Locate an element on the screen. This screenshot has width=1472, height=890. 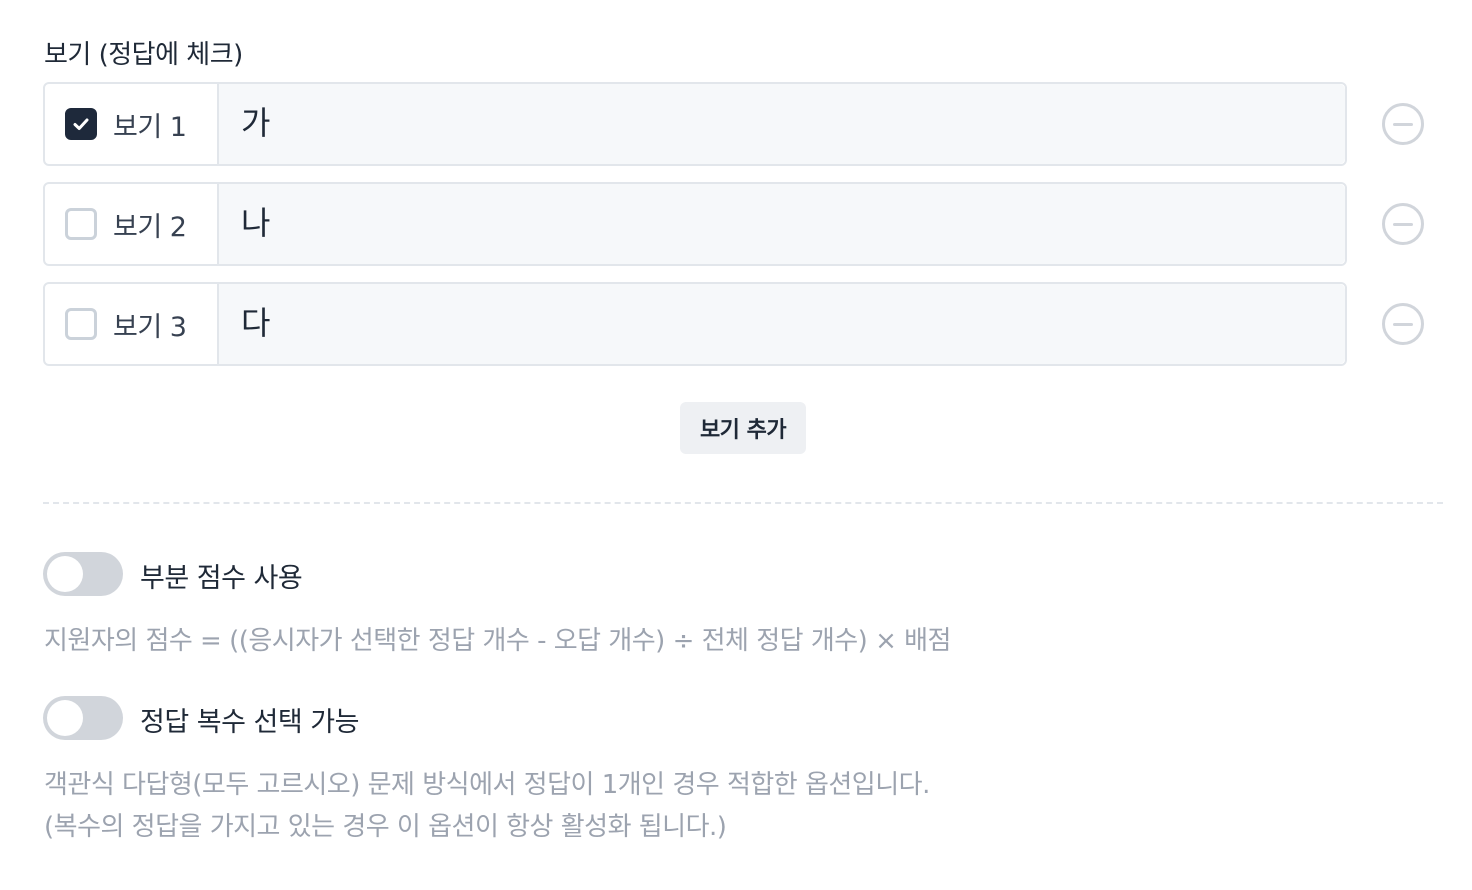
divider is located at coordinates (743, 503).